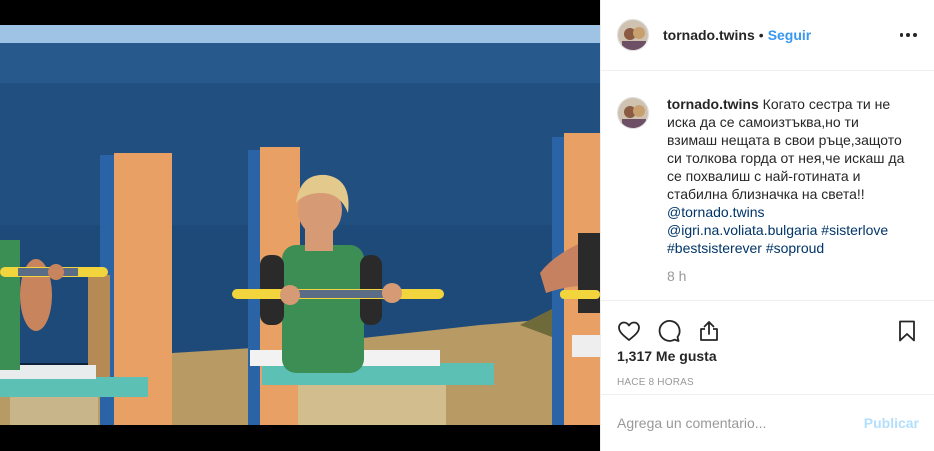 This screenshot has height=451, width=934. What do you see at coordinates (713, 104) in the screenshot?
I see `caption-username: tornado.twins` at bounding box center [713, 104].